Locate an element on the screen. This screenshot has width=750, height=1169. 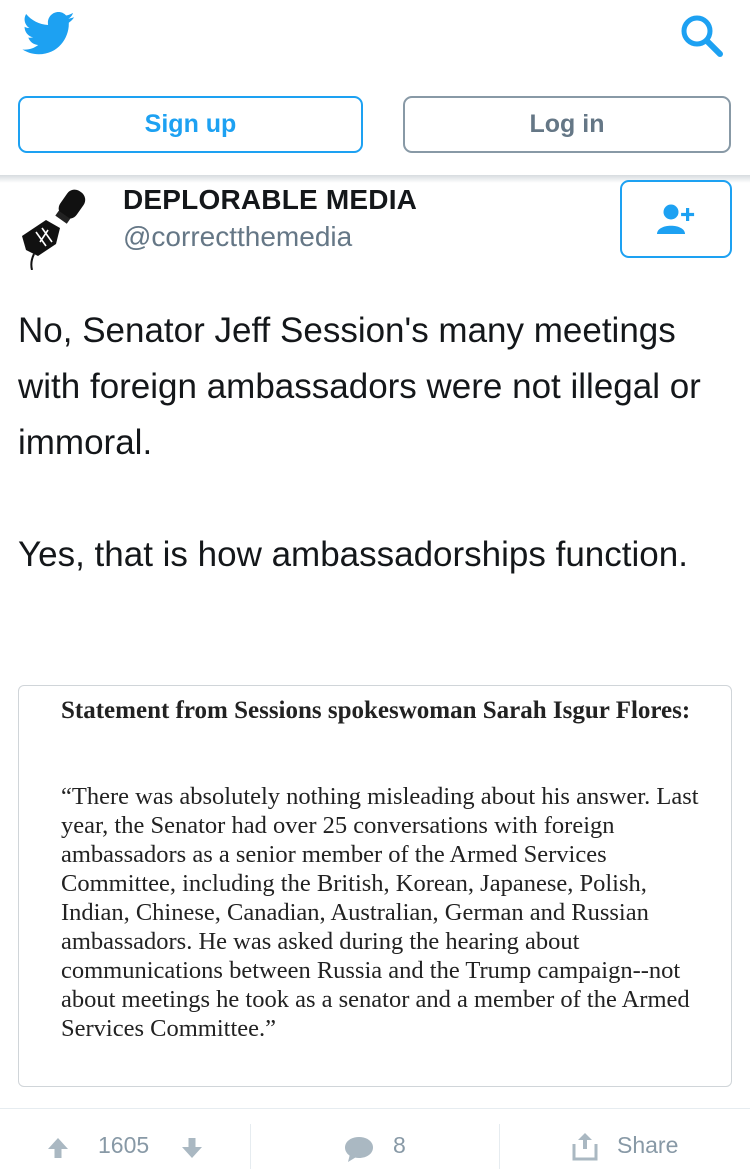
follow-button is located at coordinates (676, 219).